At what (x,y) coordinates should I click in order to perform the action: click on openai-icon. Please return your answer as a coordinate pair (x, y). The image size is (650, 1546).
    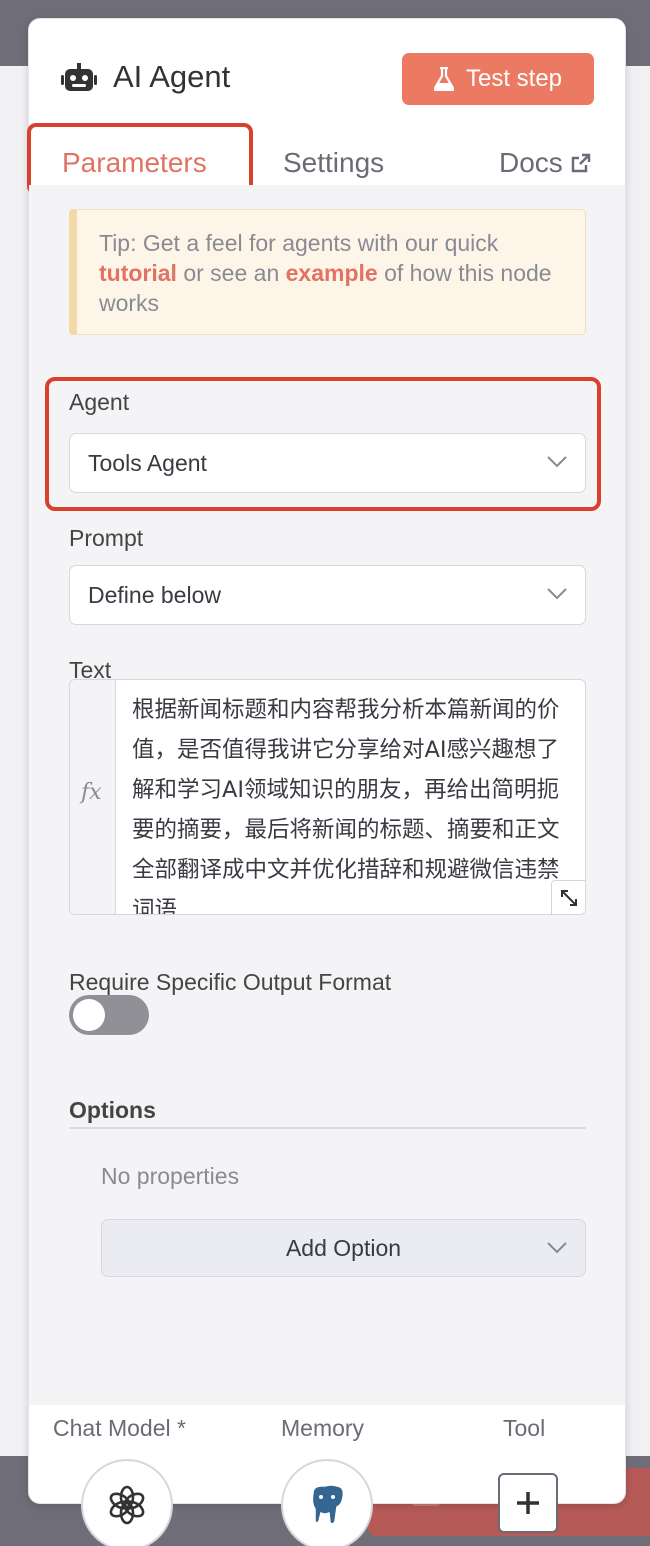
    Looking at the image, I should click on (127, 1505).